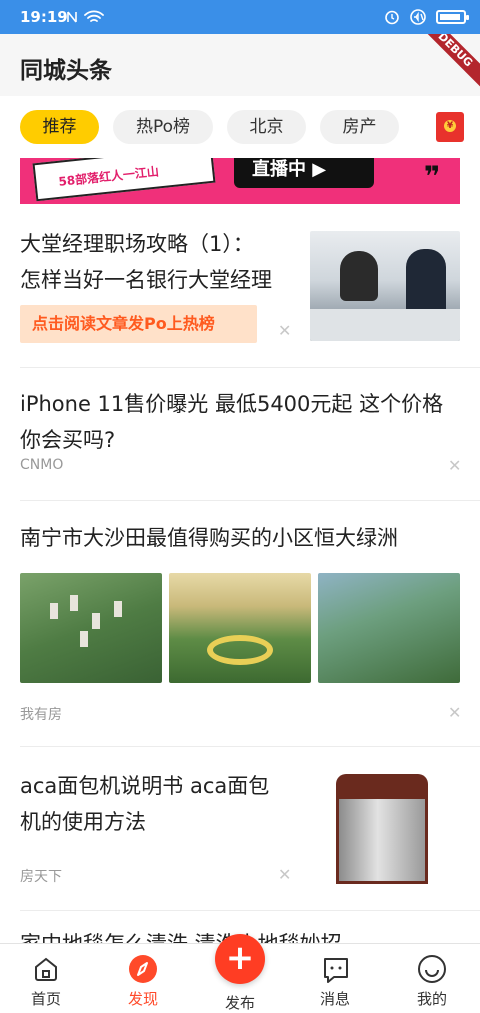  I want to click on plus-icon: +, so click(240, 958).